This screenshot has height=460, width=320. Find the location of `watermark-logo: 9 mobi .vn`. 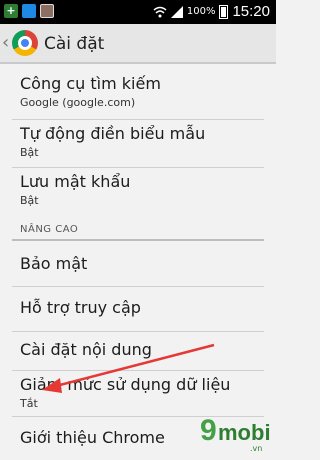

watermark-logo: 9 mobi .vn is located at coordinates (235, 434).